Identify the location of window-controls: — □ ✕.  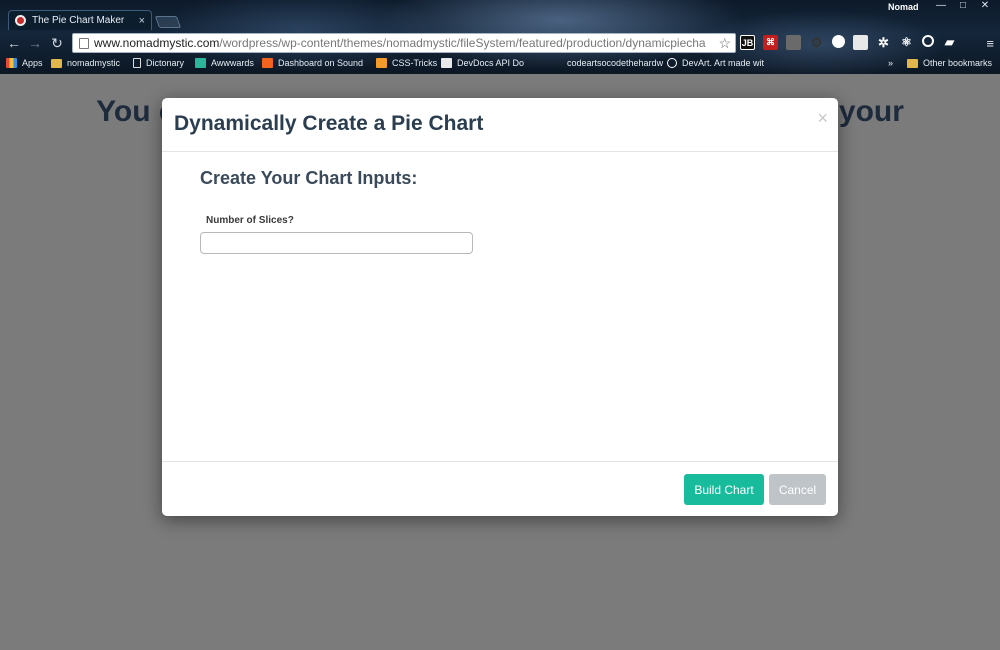
(963, 7).